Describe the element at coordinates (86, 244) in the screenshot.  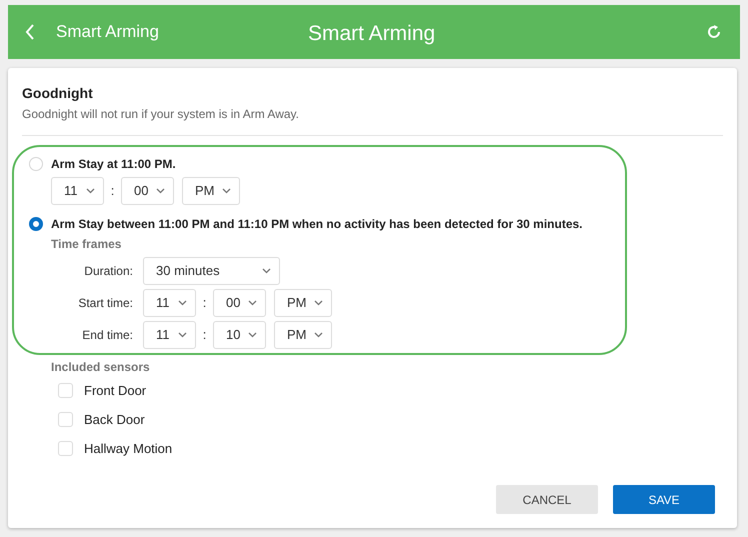
I see `subheading: Time frames` at that location.